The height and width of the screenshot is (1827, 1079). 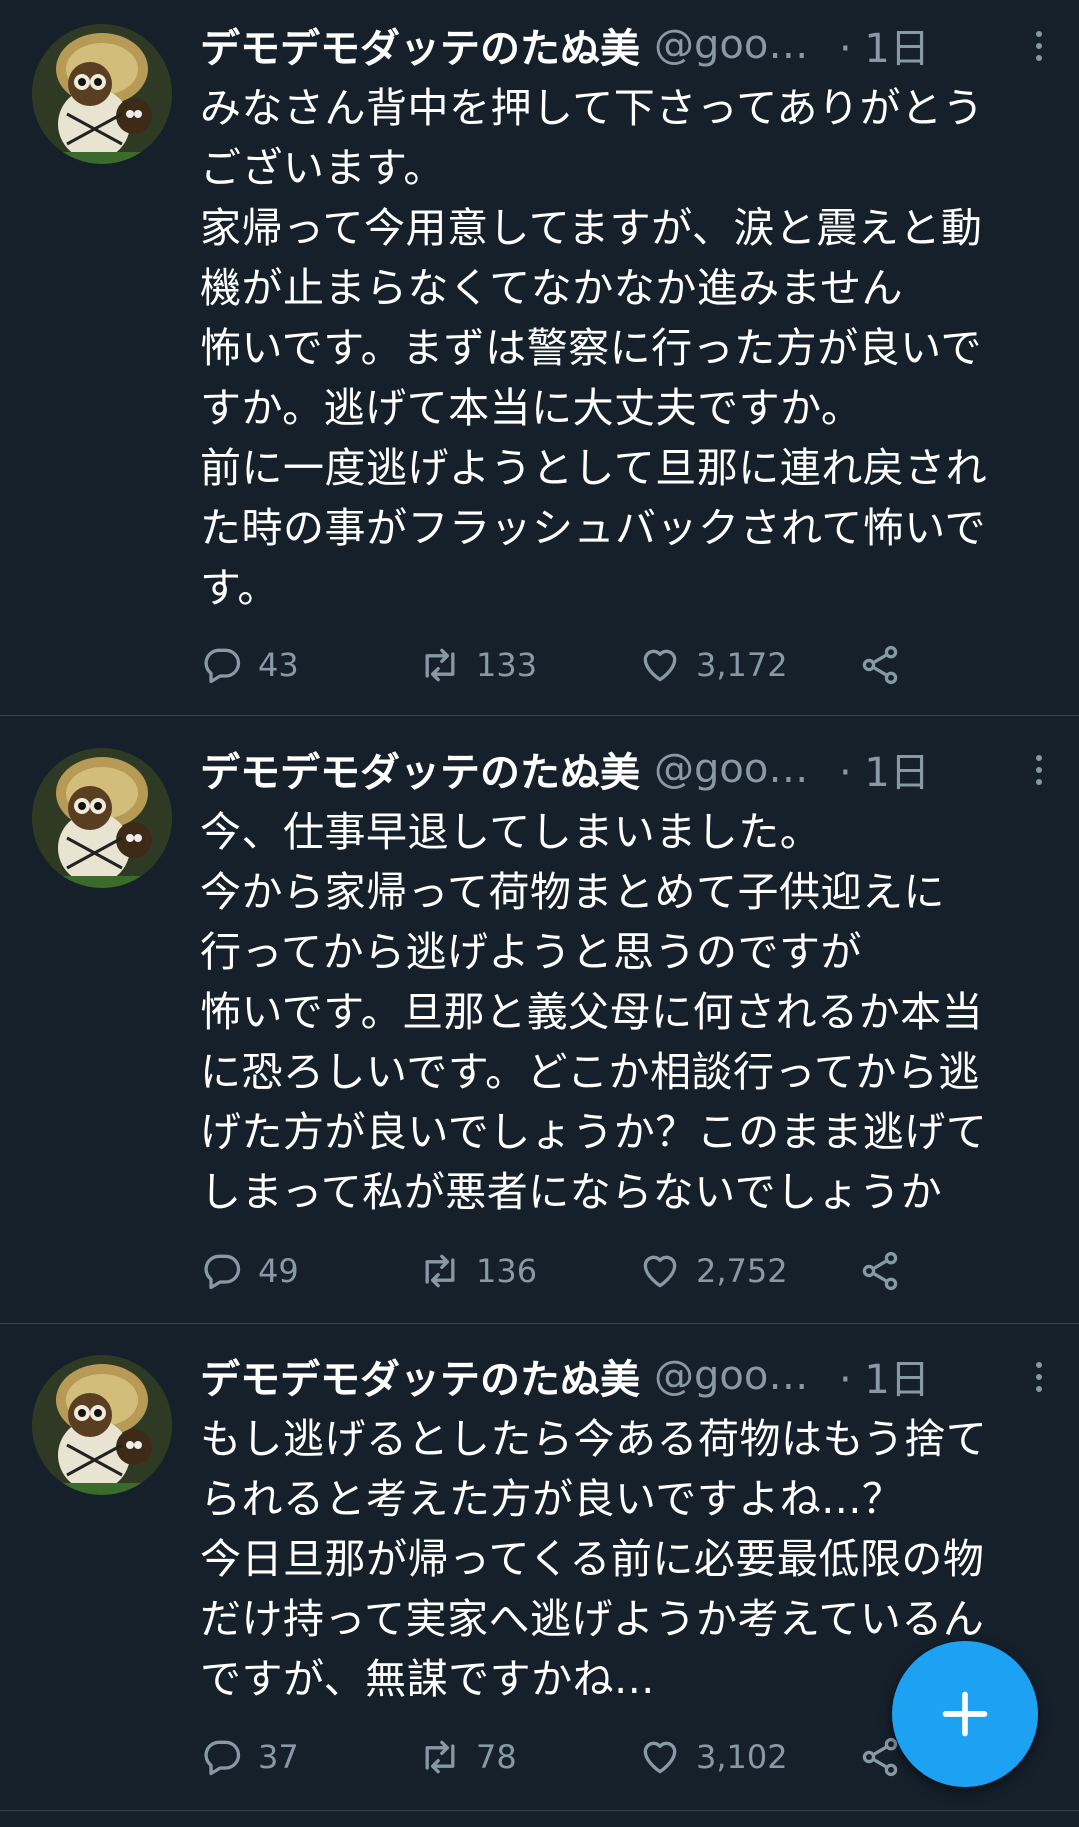 I want to click on tweet-text-line: げた方が良いでしょうか？このまま逃げて, so click(x=594, y=1132).